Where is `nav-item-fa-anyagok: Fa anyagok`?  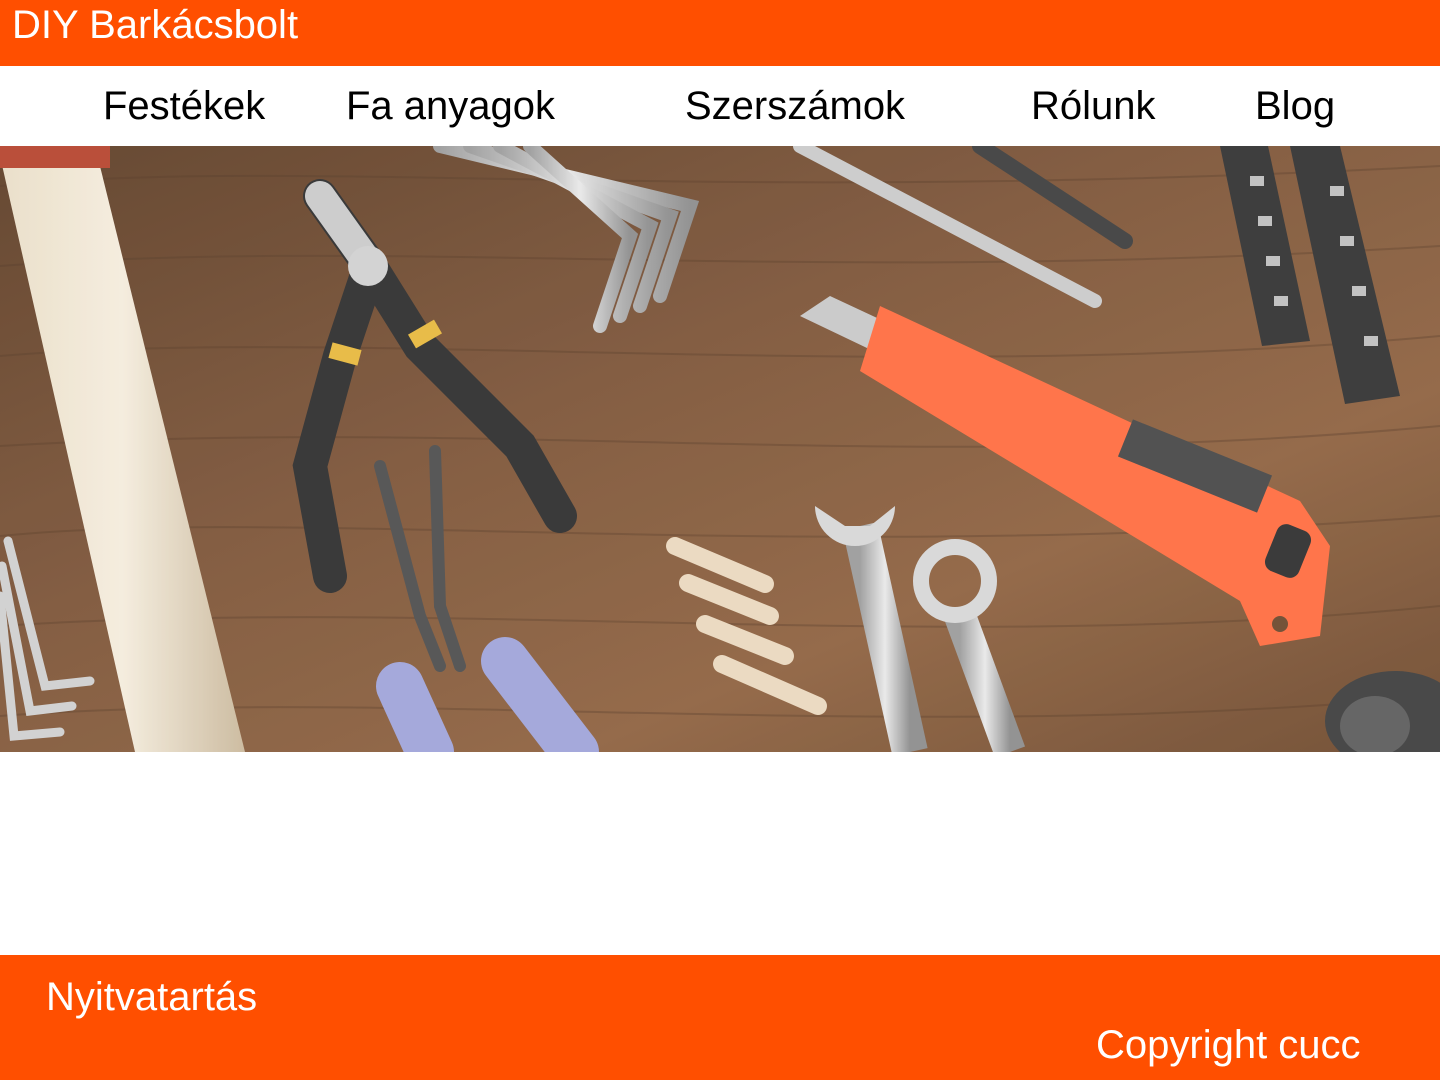 nav-item-fa-anyagok: Fa anyagok is located at coordinates (450, 106).